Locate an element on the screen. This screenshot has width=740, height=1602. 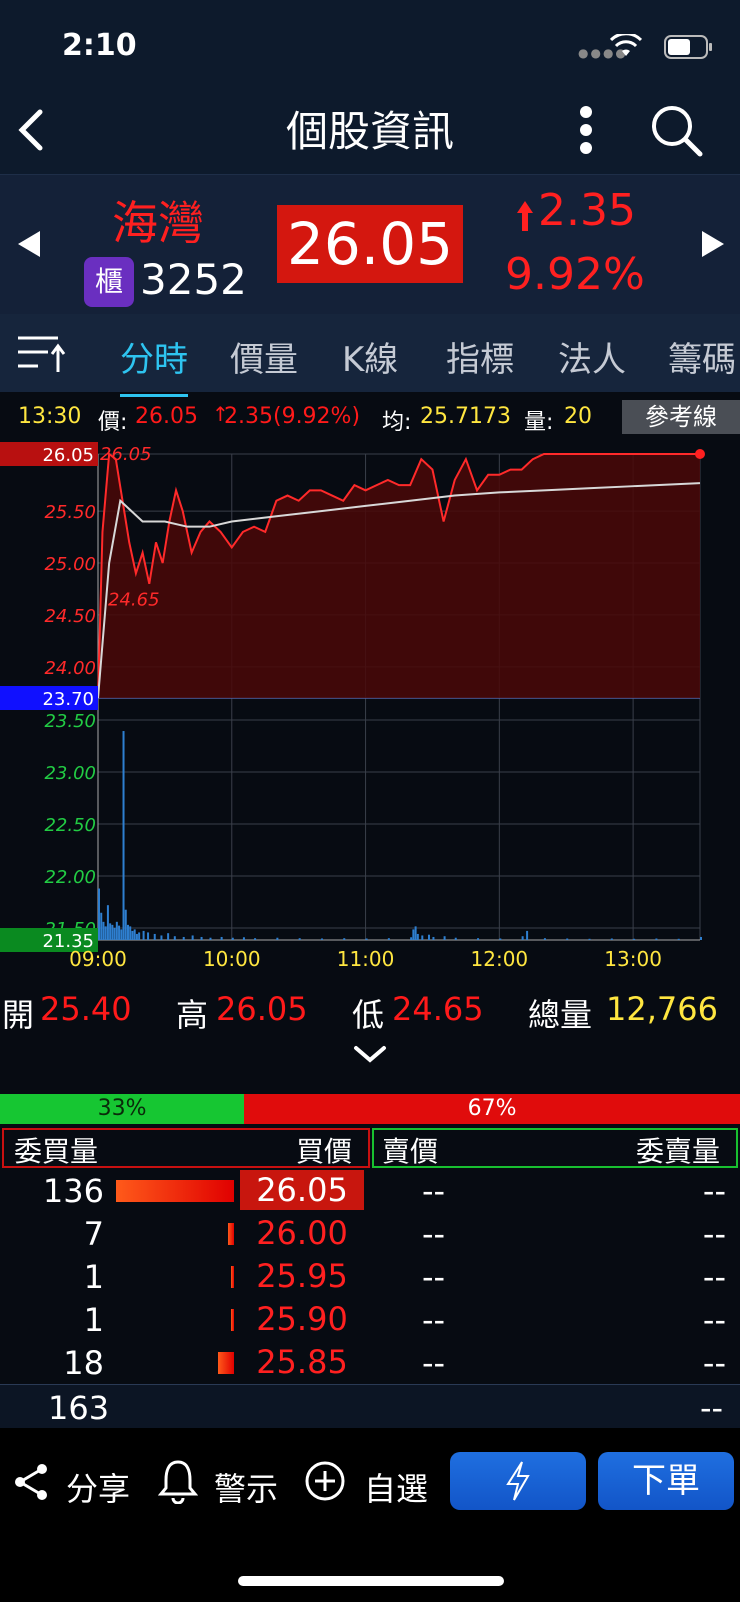
prev-stock-icon is located at coordinates (29, 244).